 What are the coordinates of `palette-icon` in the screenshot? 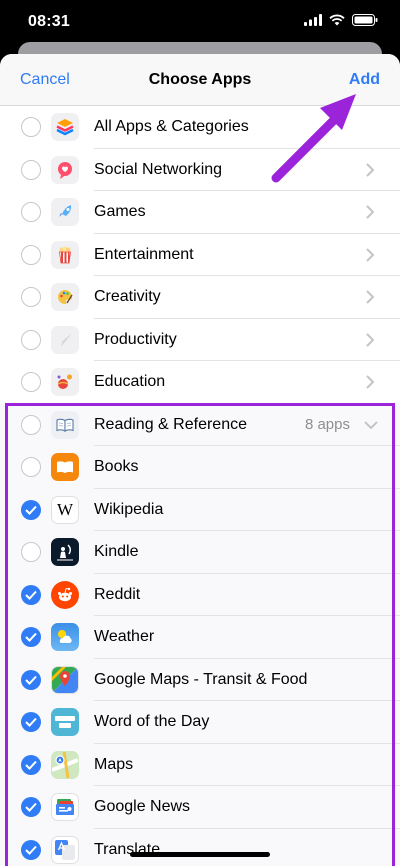 It's located at (65, 297).